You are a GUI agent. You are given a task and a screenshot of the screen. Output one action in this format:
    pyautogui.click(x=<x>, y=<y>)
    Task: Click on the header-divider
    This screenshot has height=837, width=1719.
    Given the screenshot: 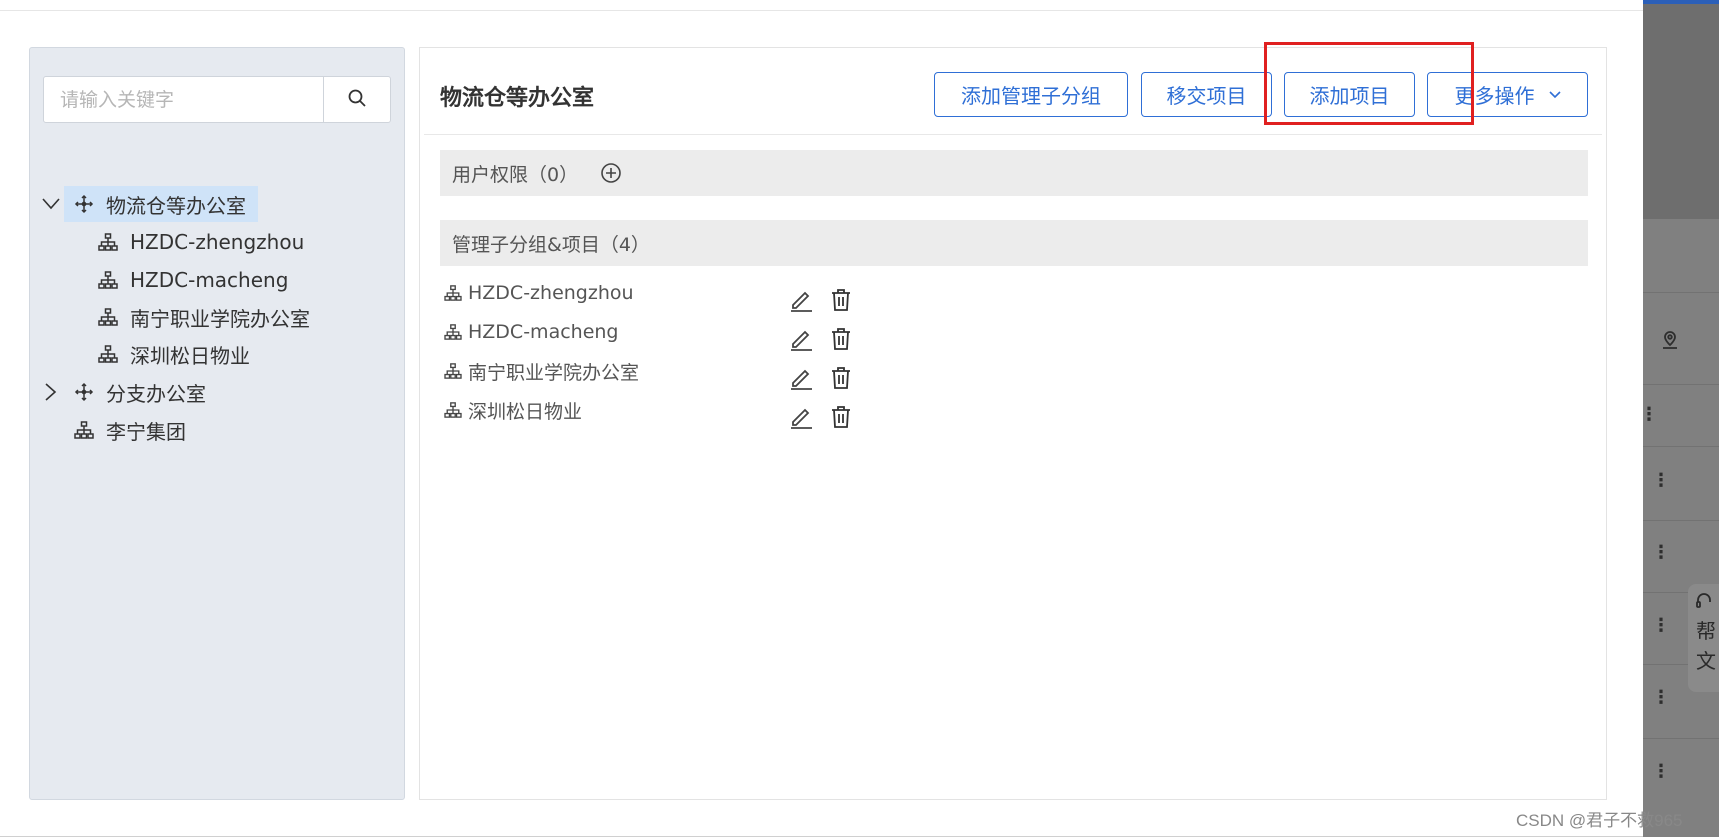 What is the action you would take?
    pyautogui.click(x=1013, y=134)
    